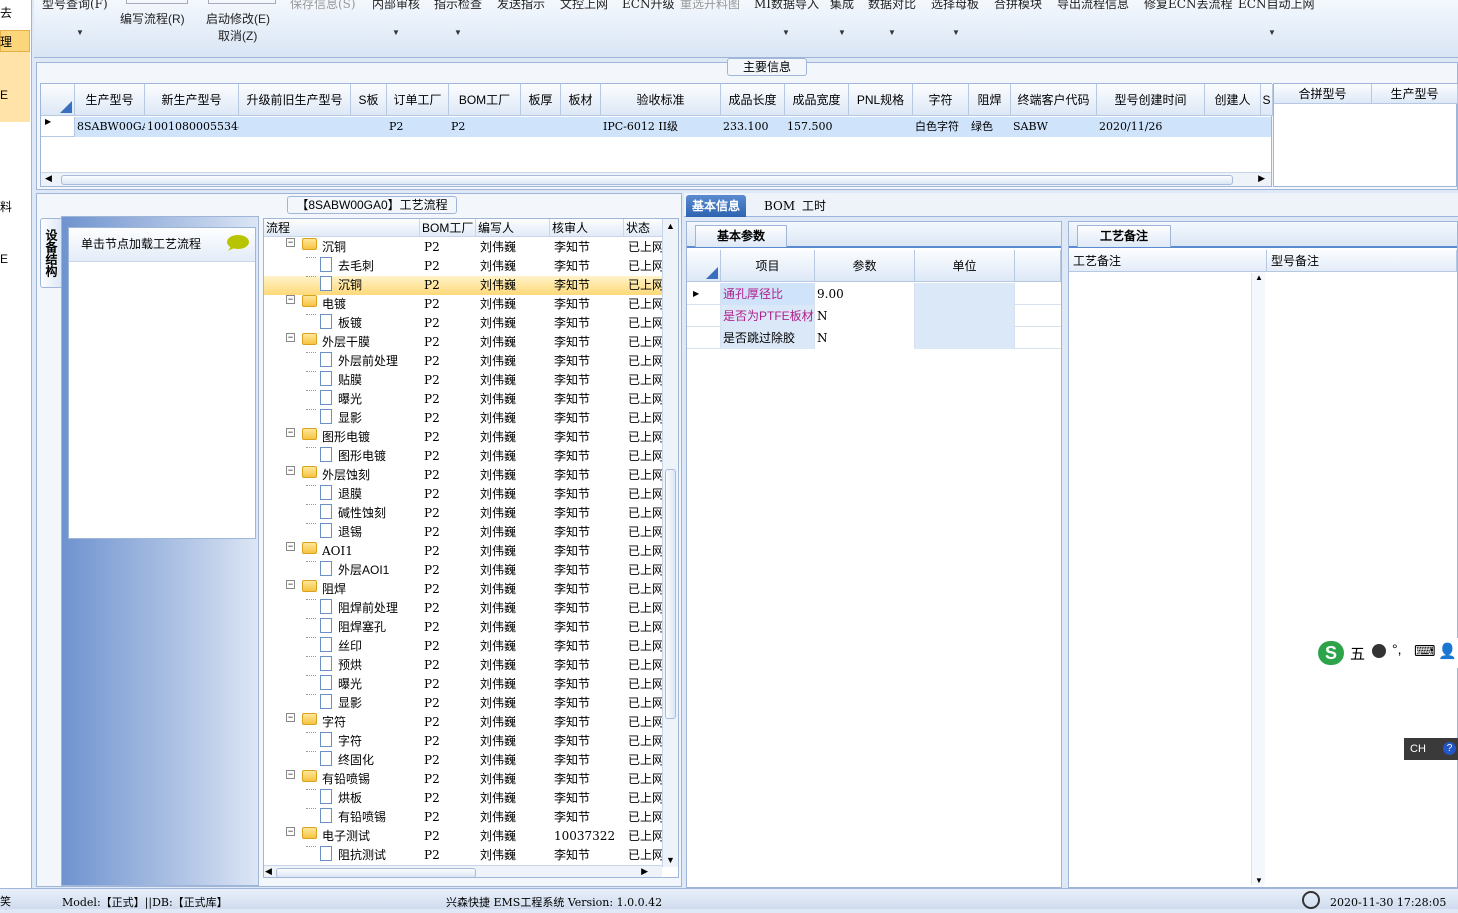  I want to click on param-row: 是否为PTFE板材 N, so click(874, 316).